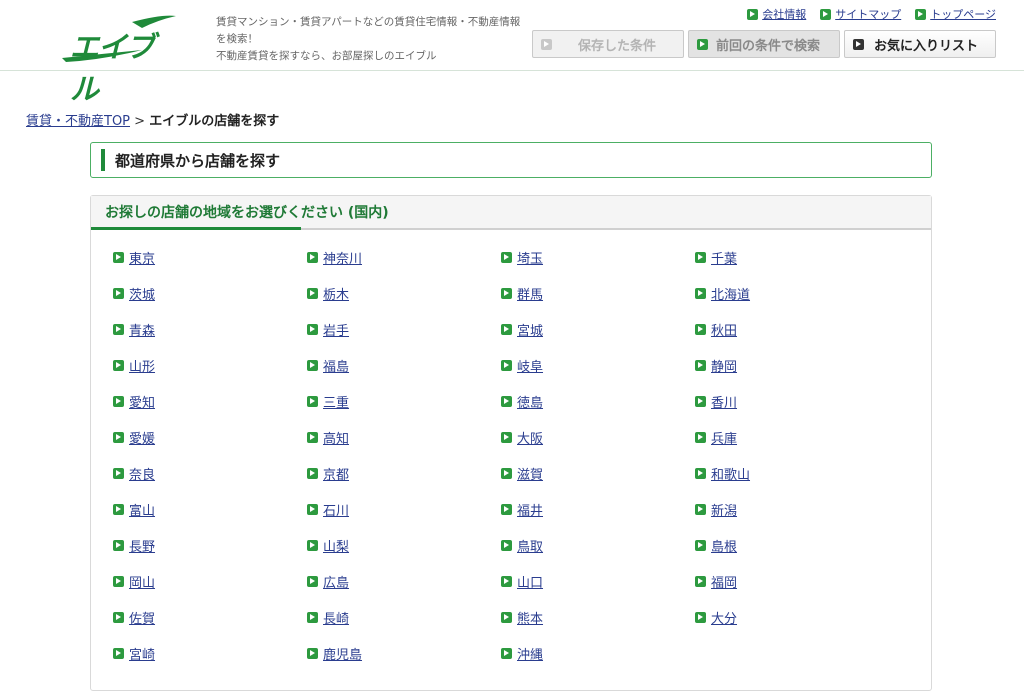  I want to click on prefecture-label: 香川, so click(724, 403).